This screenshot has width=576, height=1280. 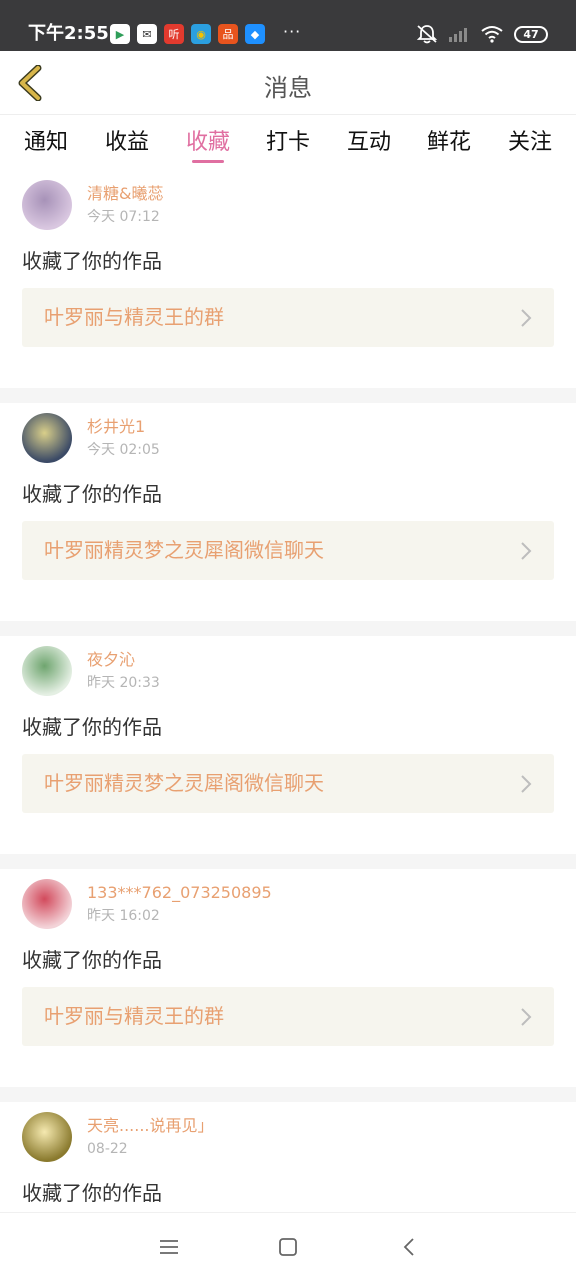 I want to click on active-tab-indicator, so click(x=208, y=161).